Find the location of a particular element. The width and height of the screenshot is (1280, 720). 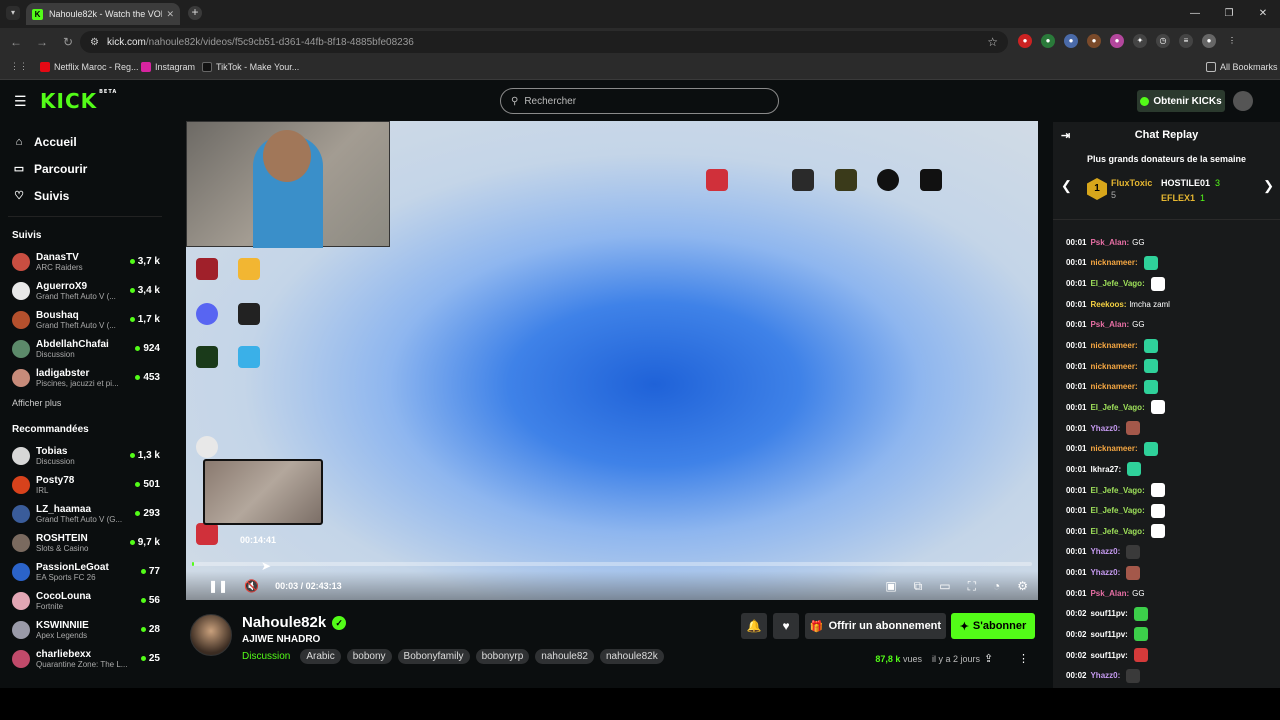

sidebar-channel: Posty78 IRL 501 is located at coordinates (85, 484).